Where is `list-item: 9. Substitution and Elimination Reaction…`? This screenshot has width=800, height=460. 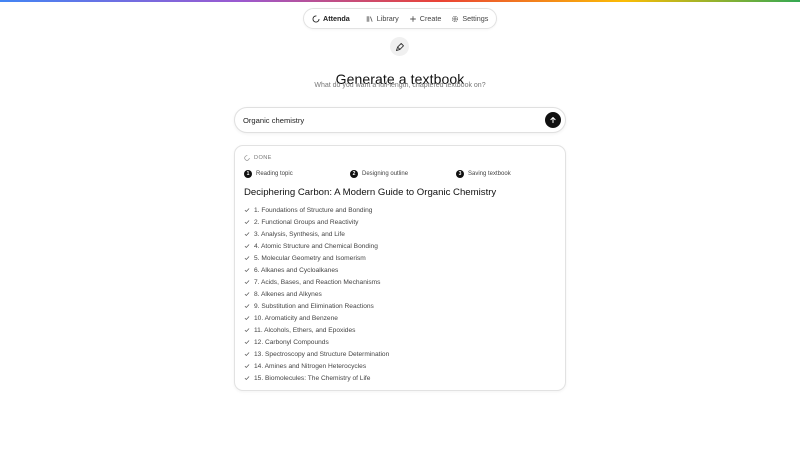 list-item: 9. Substitution and Elimination Reaction… is located at coordinates (316, 306).